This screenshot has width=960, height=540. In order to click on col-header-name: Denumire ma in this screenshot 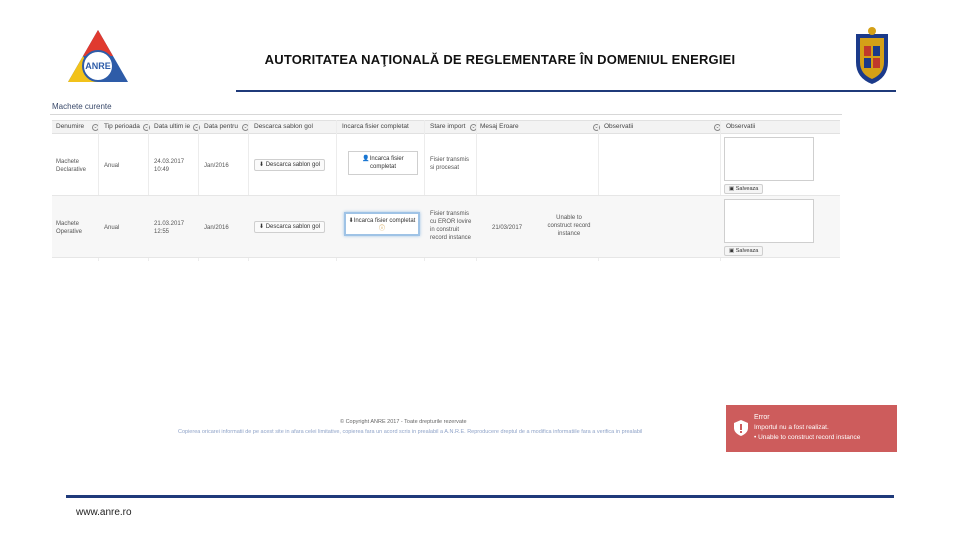, I will do `click(71, 126)`.